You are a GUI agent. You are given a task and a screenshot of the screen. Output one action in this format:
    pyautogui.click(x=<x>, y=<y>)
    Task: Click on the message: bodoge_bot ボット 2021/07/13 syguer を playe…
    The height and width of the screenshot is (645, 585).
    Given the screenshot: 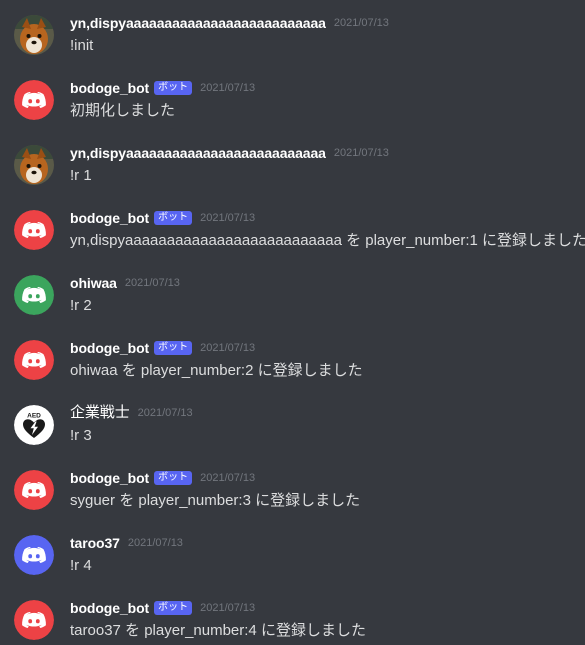 What is the action you would take?
    pyautogui.click(x=292, y=485)
    